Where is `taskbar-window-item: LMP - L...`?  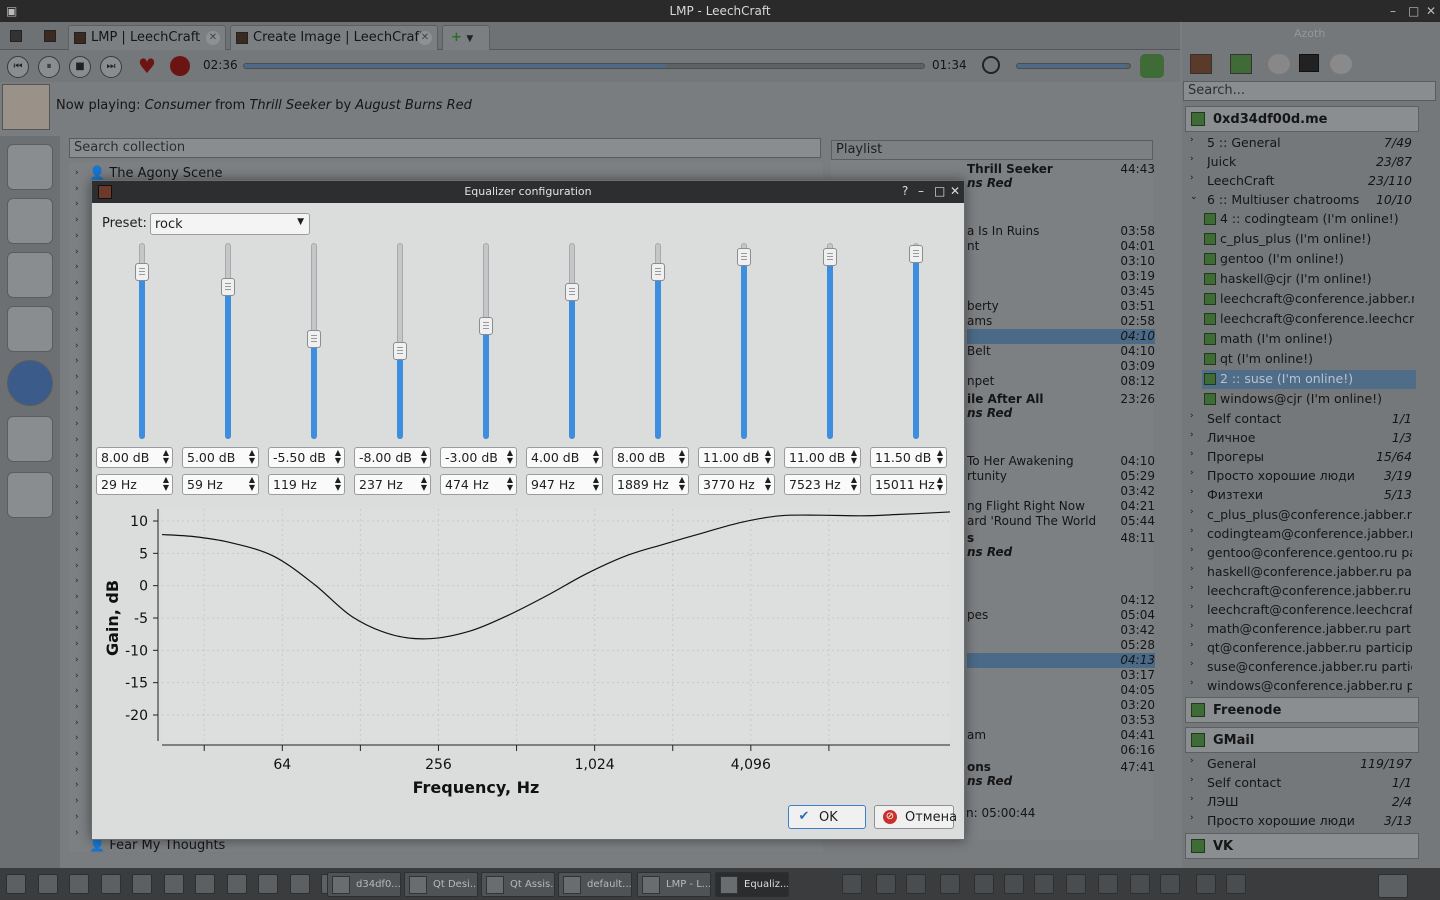
taskbar-window-item: LMP - L... is located at coordinates (674, 884).